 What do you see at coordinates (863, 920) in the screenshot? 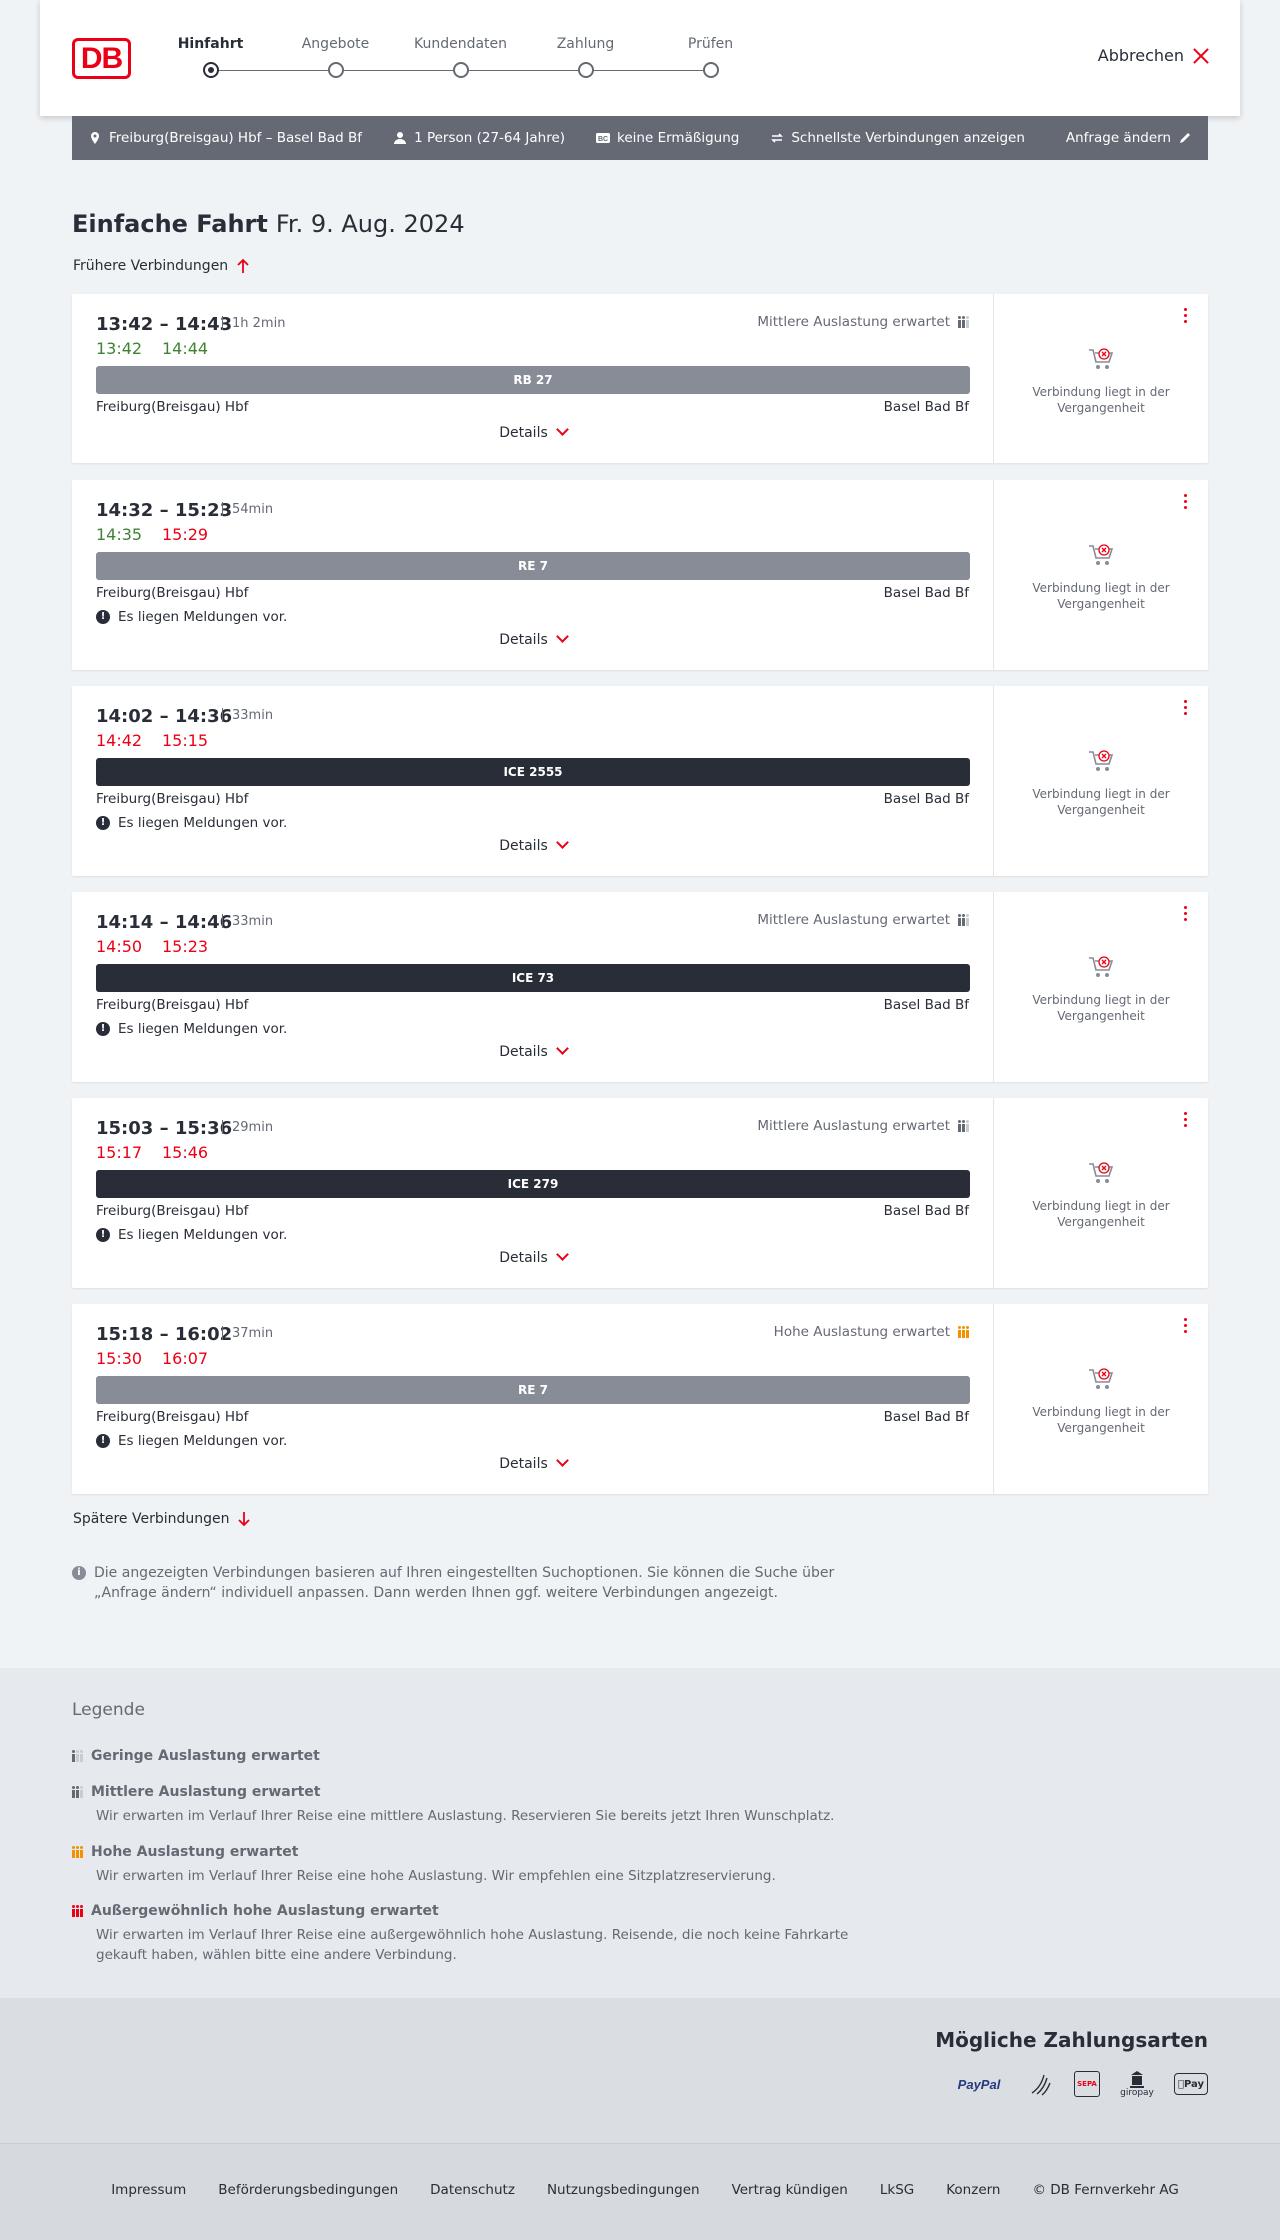
I see `occupancy-indicator: Mittlere Auslastung erwartet` at bounding box center [863, 920].